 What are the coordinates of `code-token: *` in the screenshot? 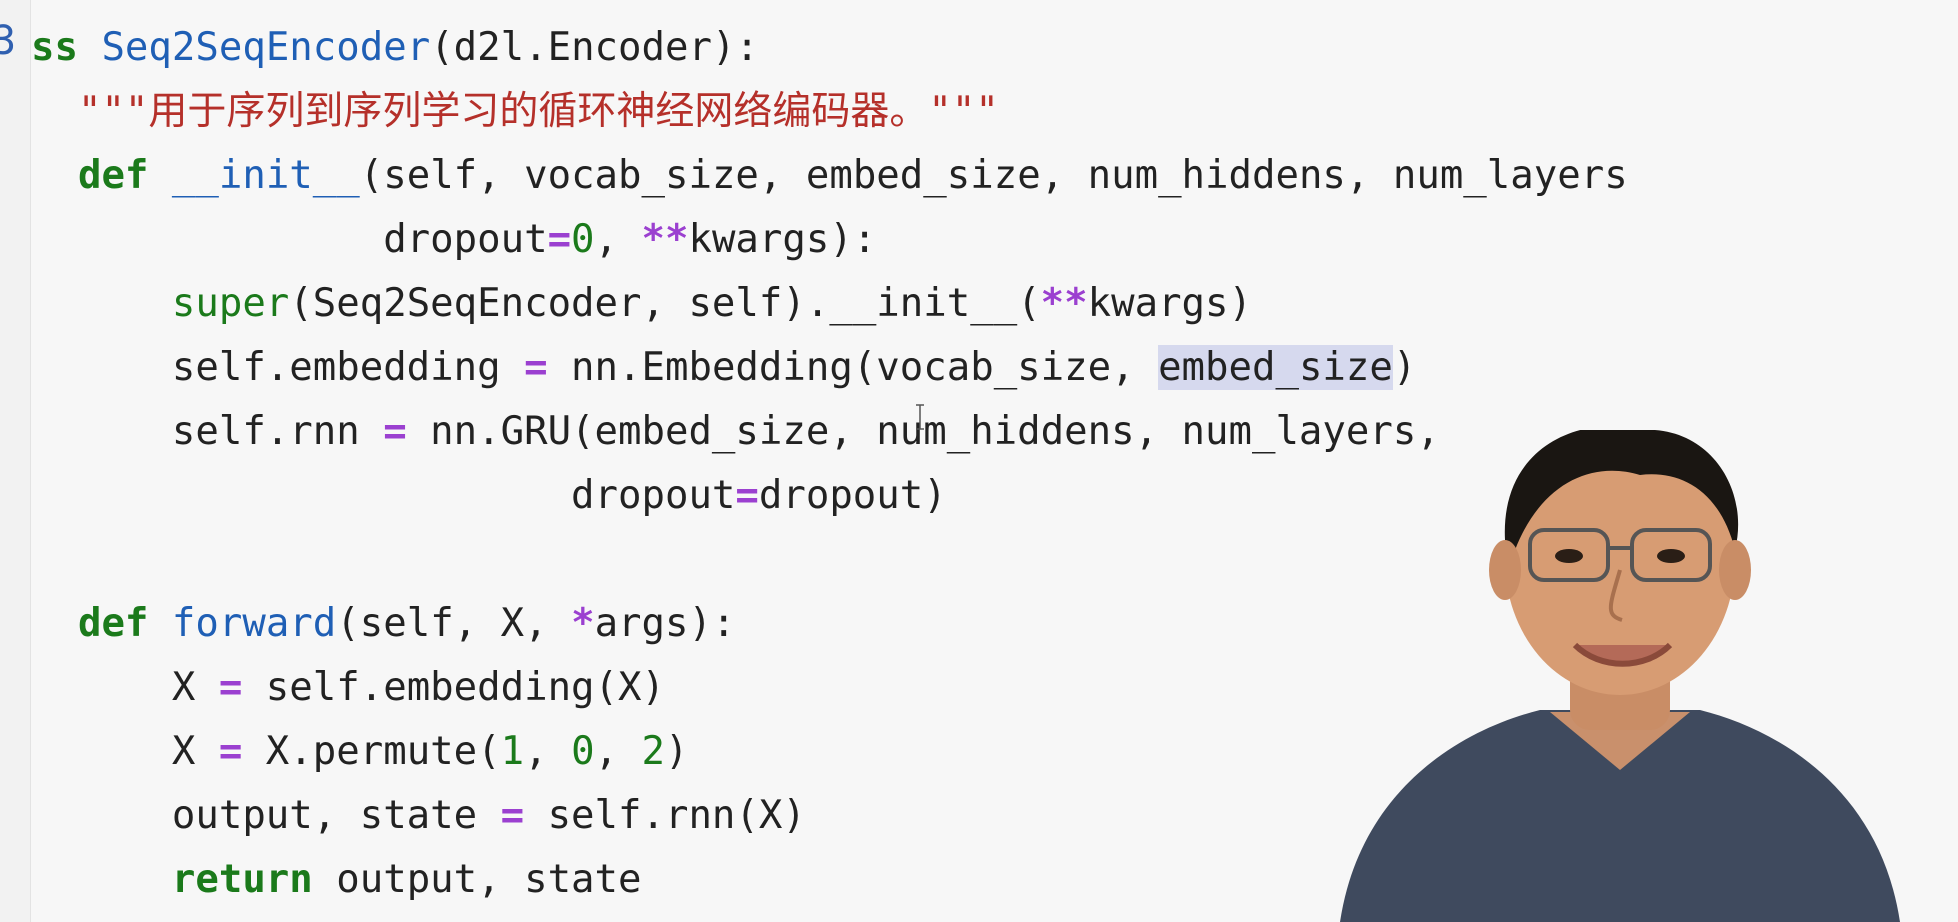 It's located at (583, 623).